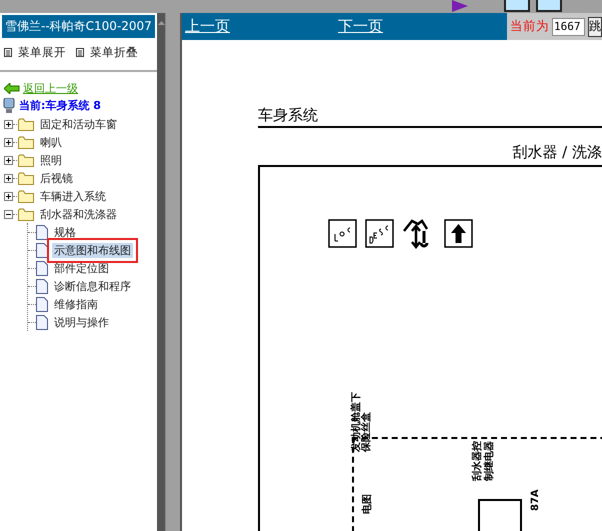 The image size is (602, 531). Describe the element at coordinates (51, 142) in the screenshot. I see `tree-item: 喇叭` at that location.